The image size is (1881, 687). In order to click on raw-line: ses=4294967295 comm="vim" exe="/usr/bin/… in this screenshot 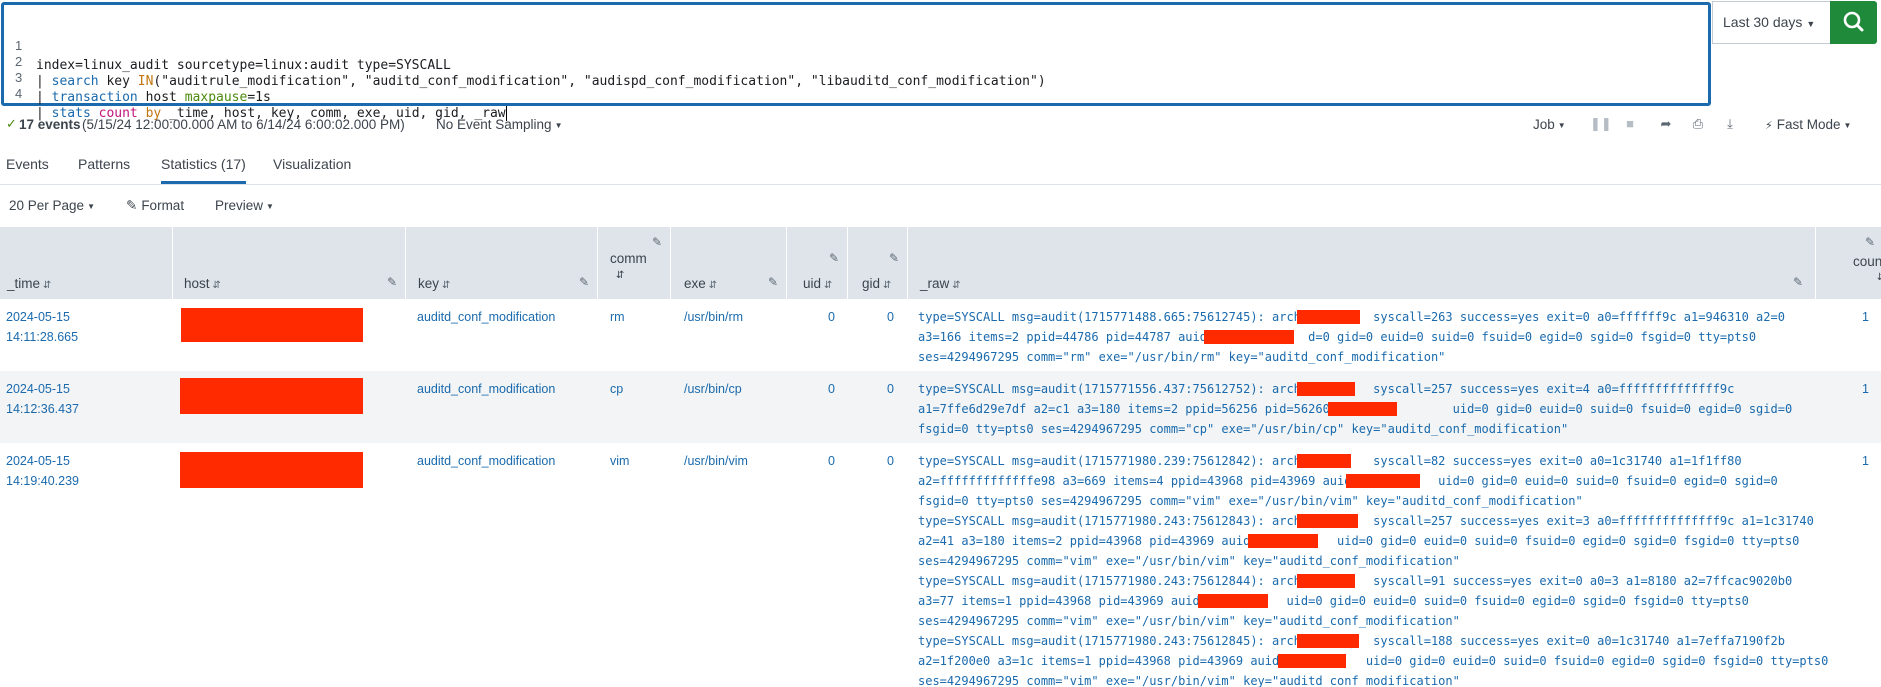, I will do `click(1189, 621)`.